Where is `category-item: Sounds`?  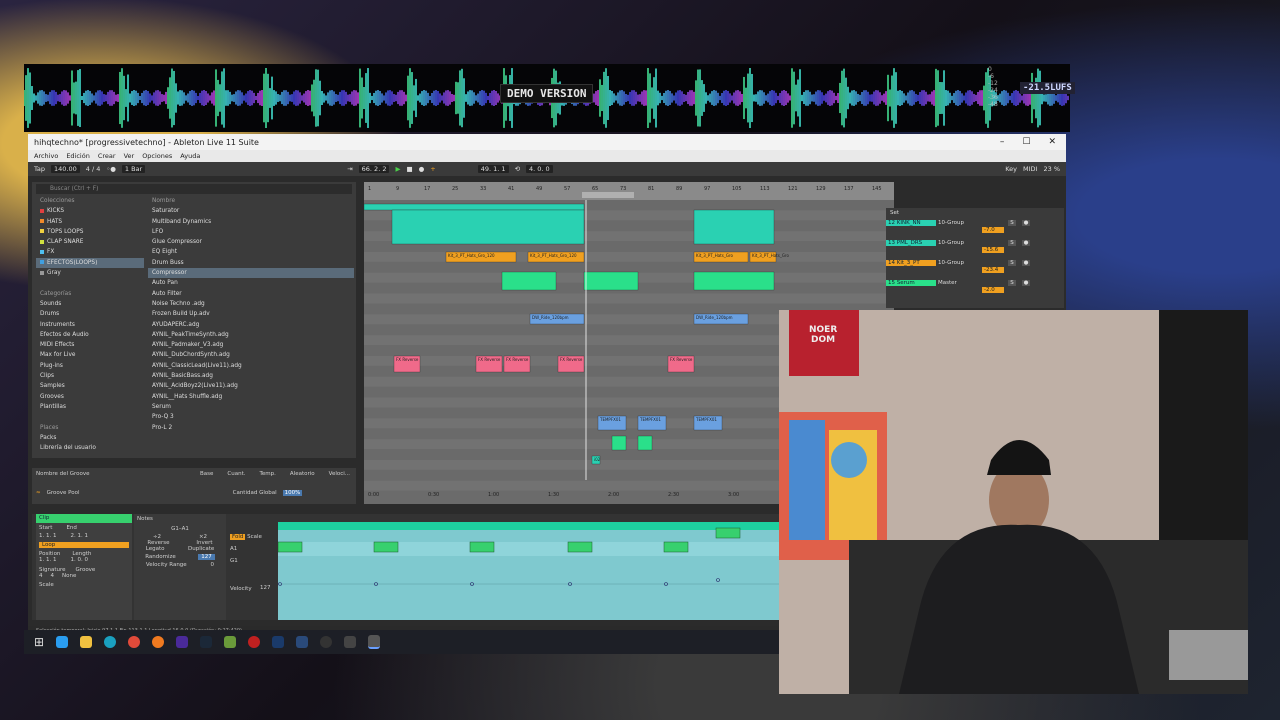
category-item: Sounds is located at coordinates (90, 304).